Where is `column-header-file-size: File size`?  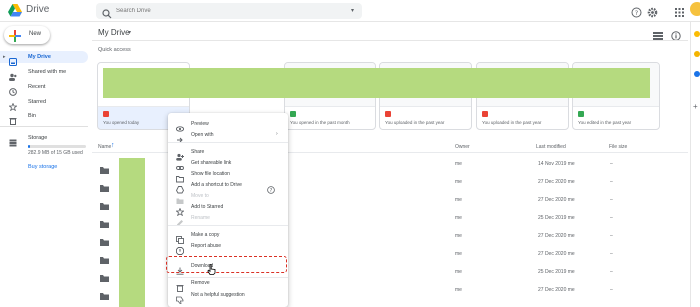 column-header-file-size: File size is located at coordinates (618, 147).